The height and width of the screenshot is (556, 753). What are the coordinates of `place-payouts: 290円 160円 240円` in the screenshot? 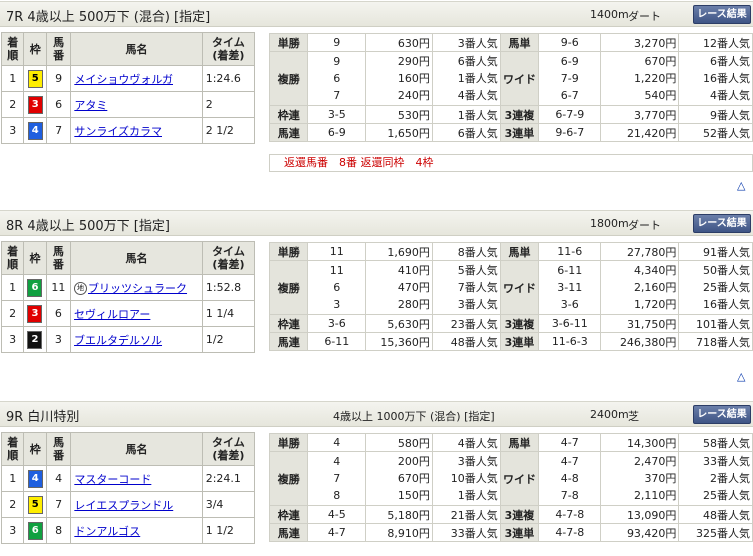 It's located at (399, 78).